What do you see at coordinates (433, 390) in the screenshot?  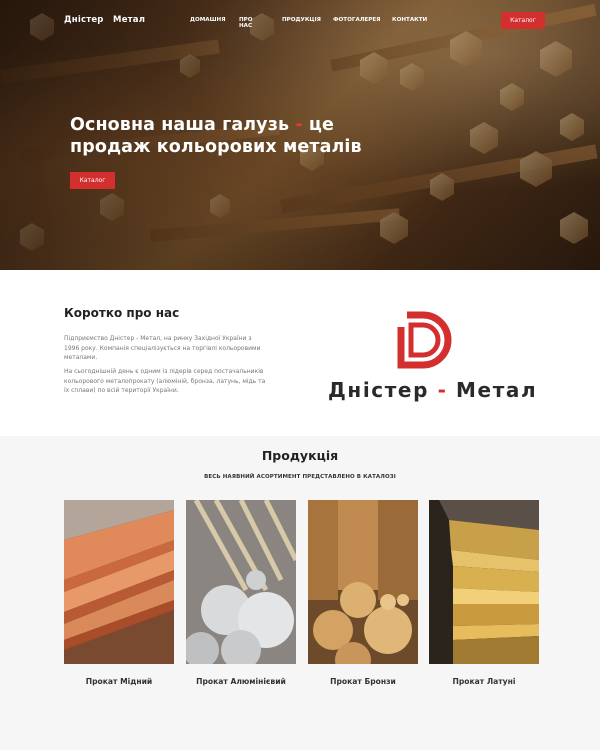 I see `company-logo-wordmark: Дністер - Метал` at bounding box center [433, 390].